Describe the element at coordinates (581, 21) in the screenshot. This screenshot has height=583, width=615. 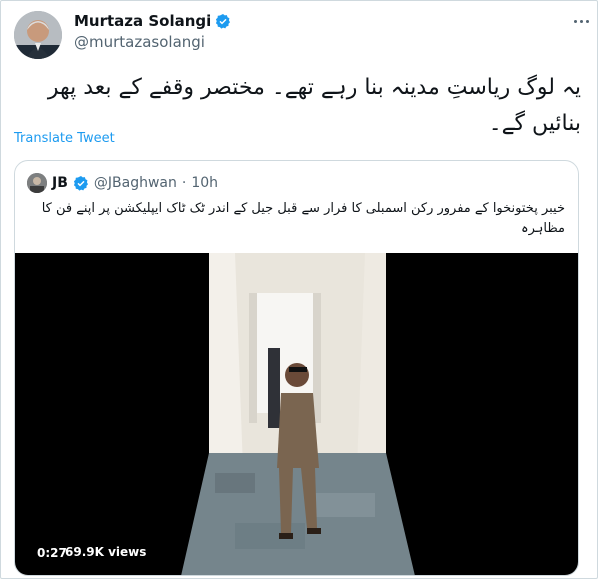
I see `more-options-icon` at that location.